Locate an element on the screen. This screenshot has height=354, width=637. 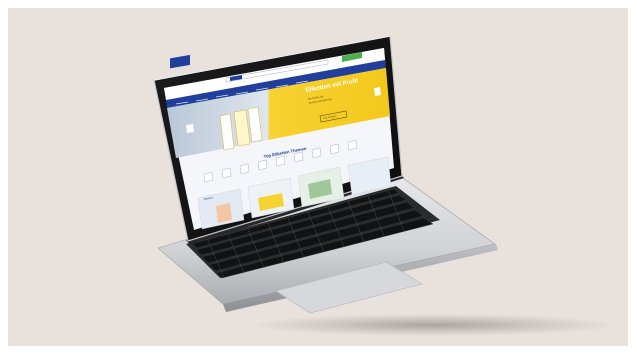
card-image-person is located at coordinates (224, 213).